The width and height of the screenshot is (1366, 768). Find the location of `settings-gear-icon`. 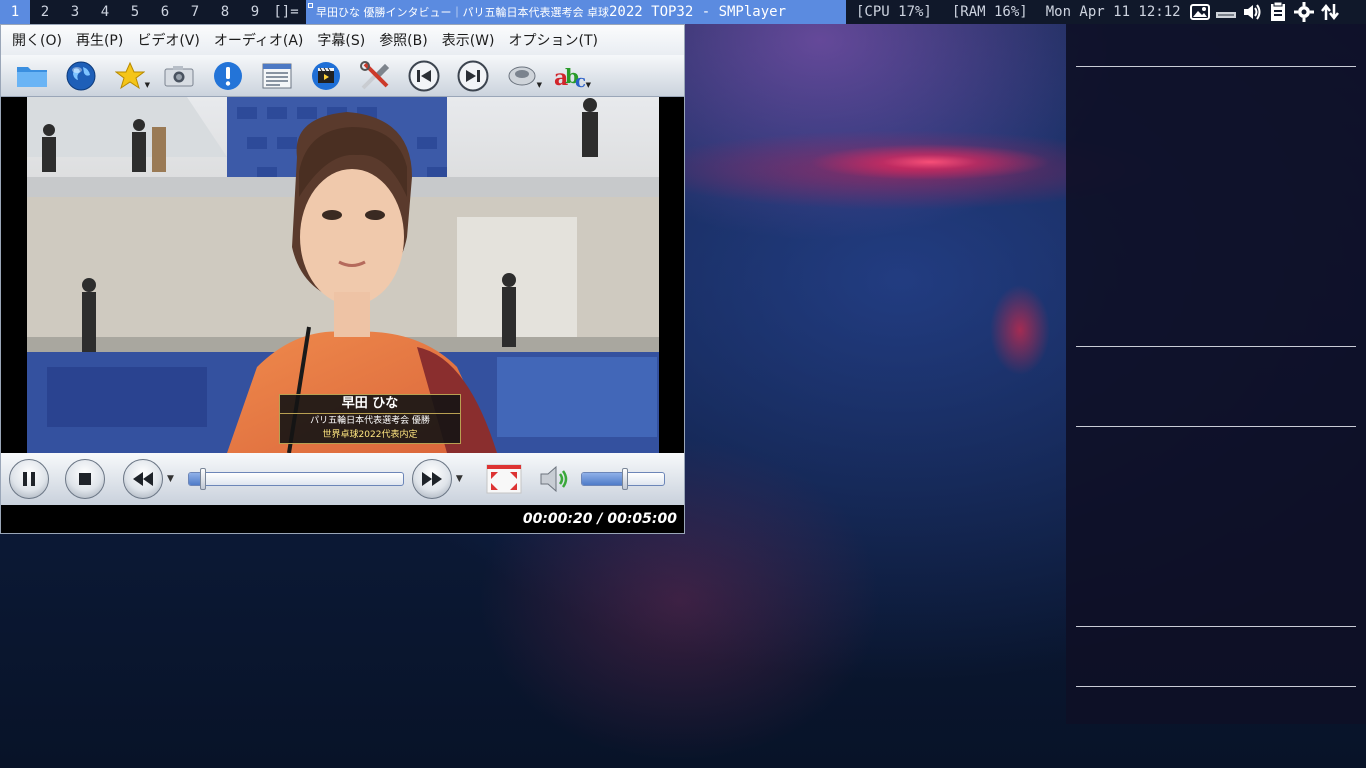

settings-gear-icon is located at coordinates (1304, 12).